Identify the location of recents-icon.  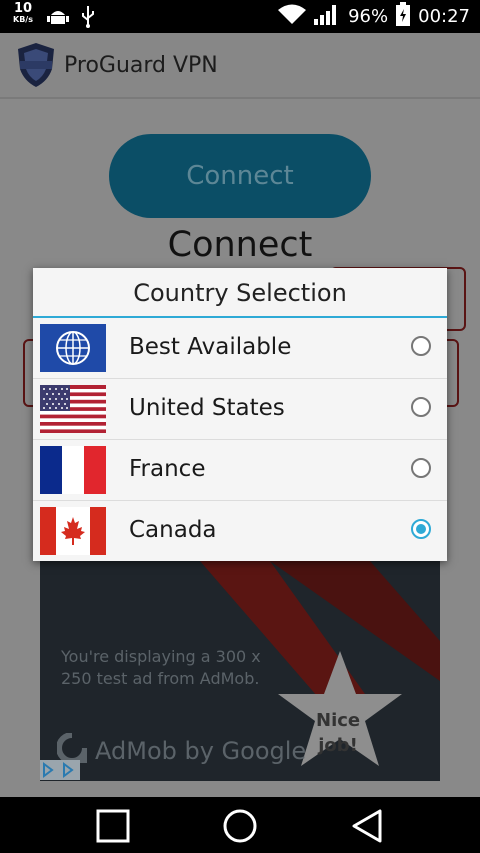
(113, 826).